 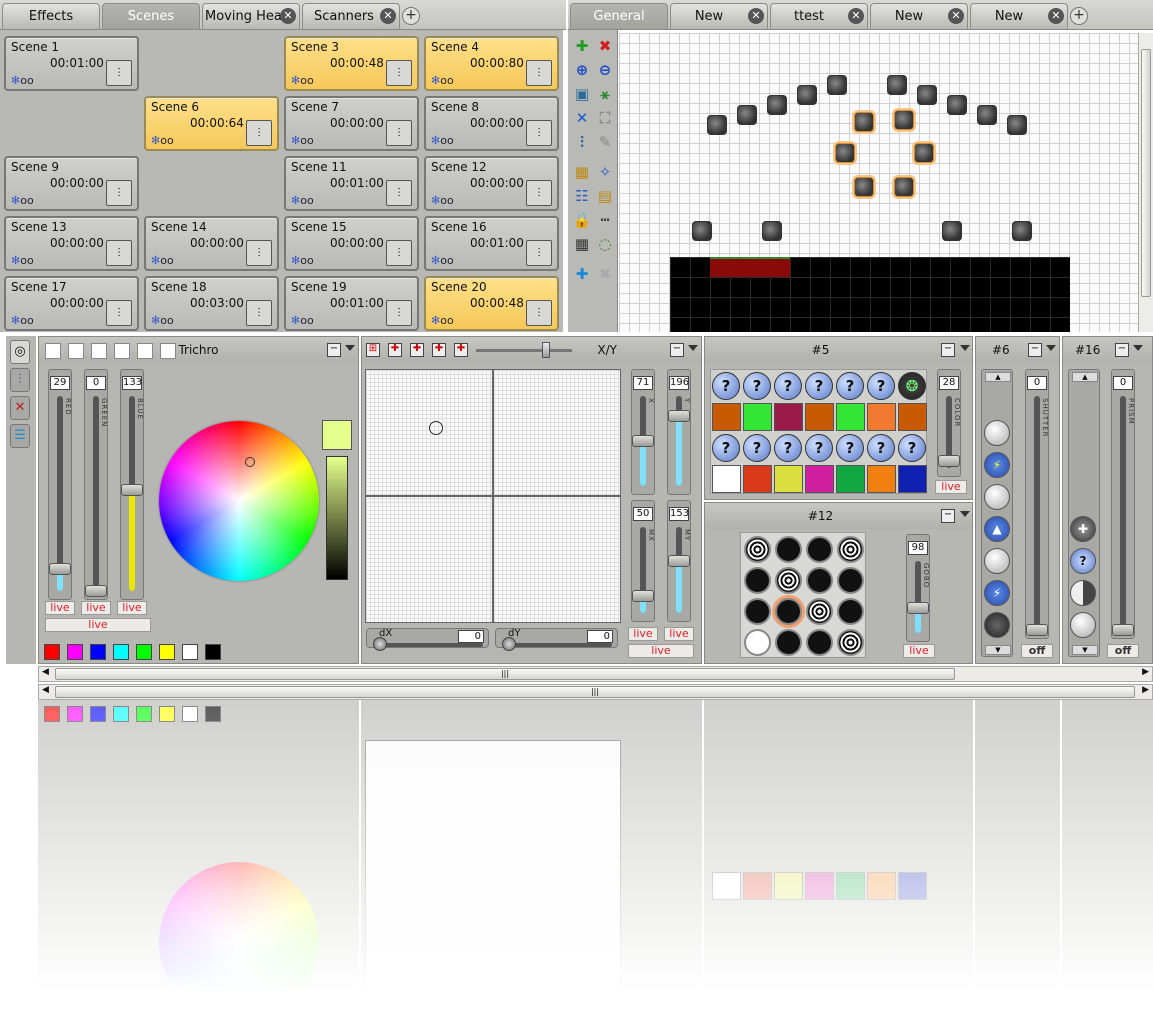 I want to click on brush-icon: ✎, so click(x=605, y=142).